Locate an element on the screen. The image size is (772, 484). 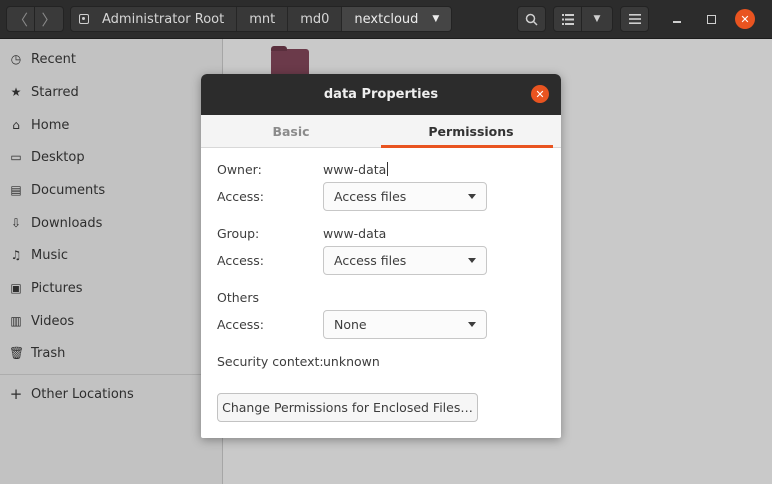
breadcrumb-nextcloud: nextcloud ▼ is located at coordinates (397, 19).